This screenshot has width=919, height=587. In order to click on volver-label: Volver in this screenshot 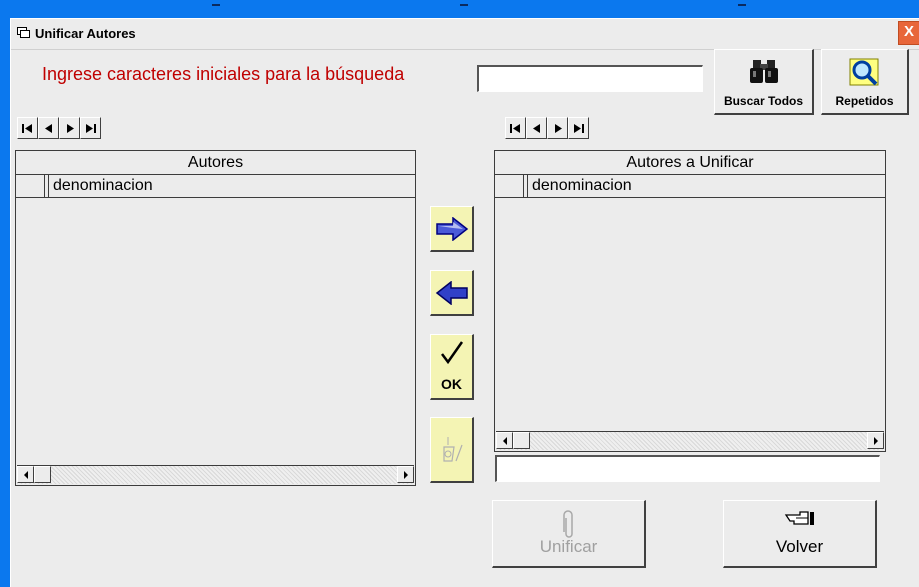, I will do `click(799, 546)`.